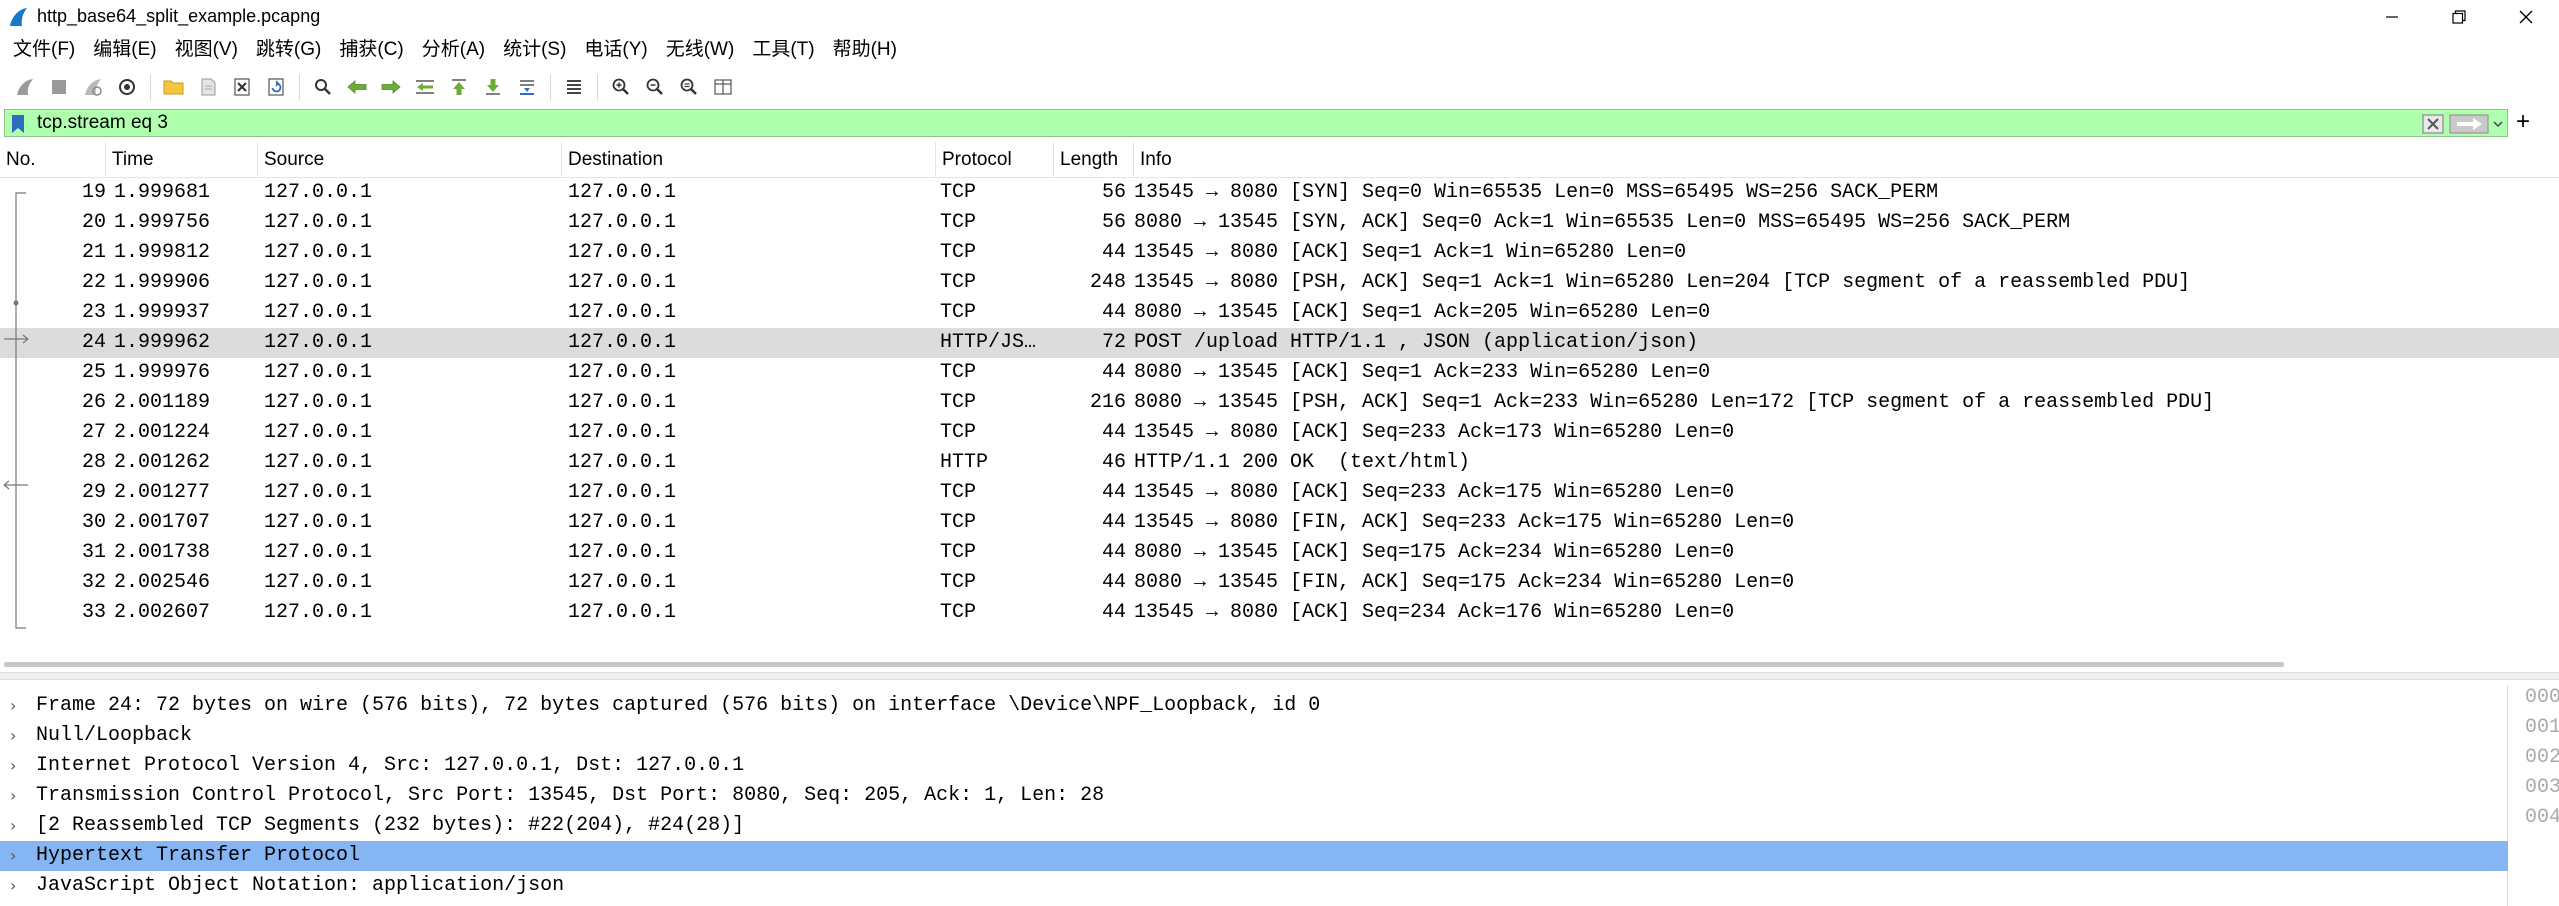 This screenshot has width=2559, height=906. I want to click on packet-length: 44, so click(1113, 372).